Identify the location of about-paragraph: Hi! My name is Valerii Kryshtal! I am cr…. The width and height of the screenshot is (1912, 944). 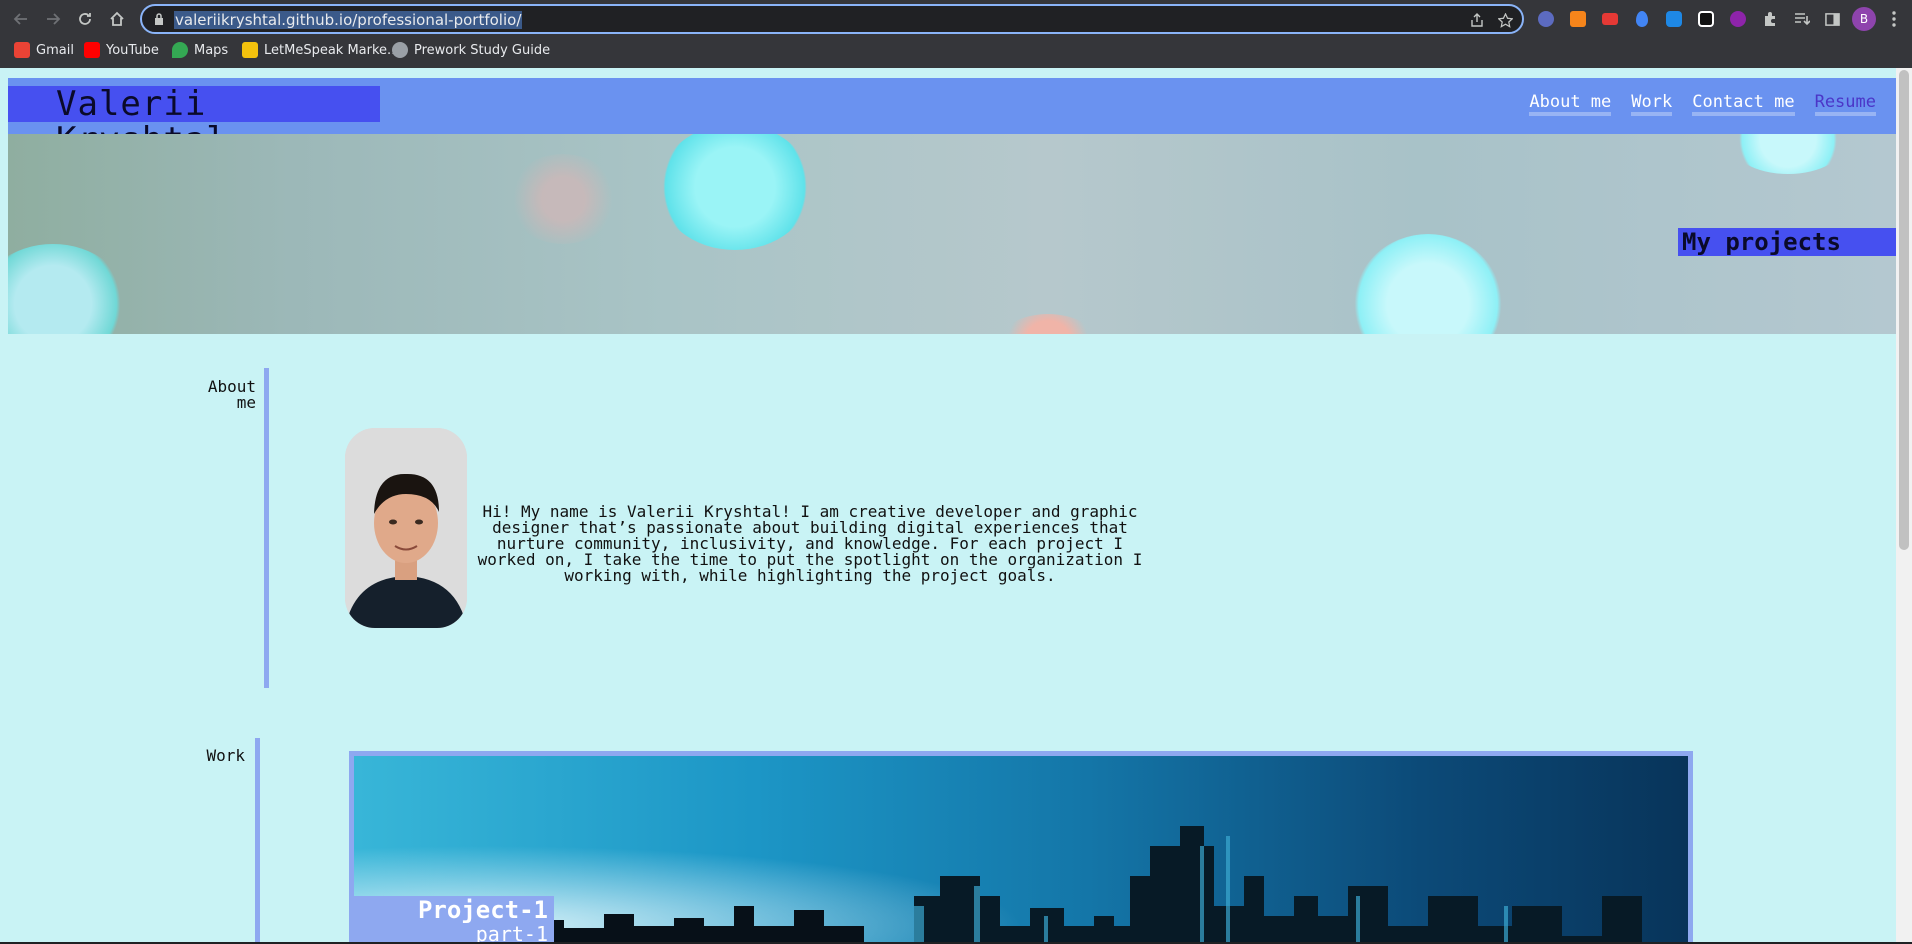
(810, 543).